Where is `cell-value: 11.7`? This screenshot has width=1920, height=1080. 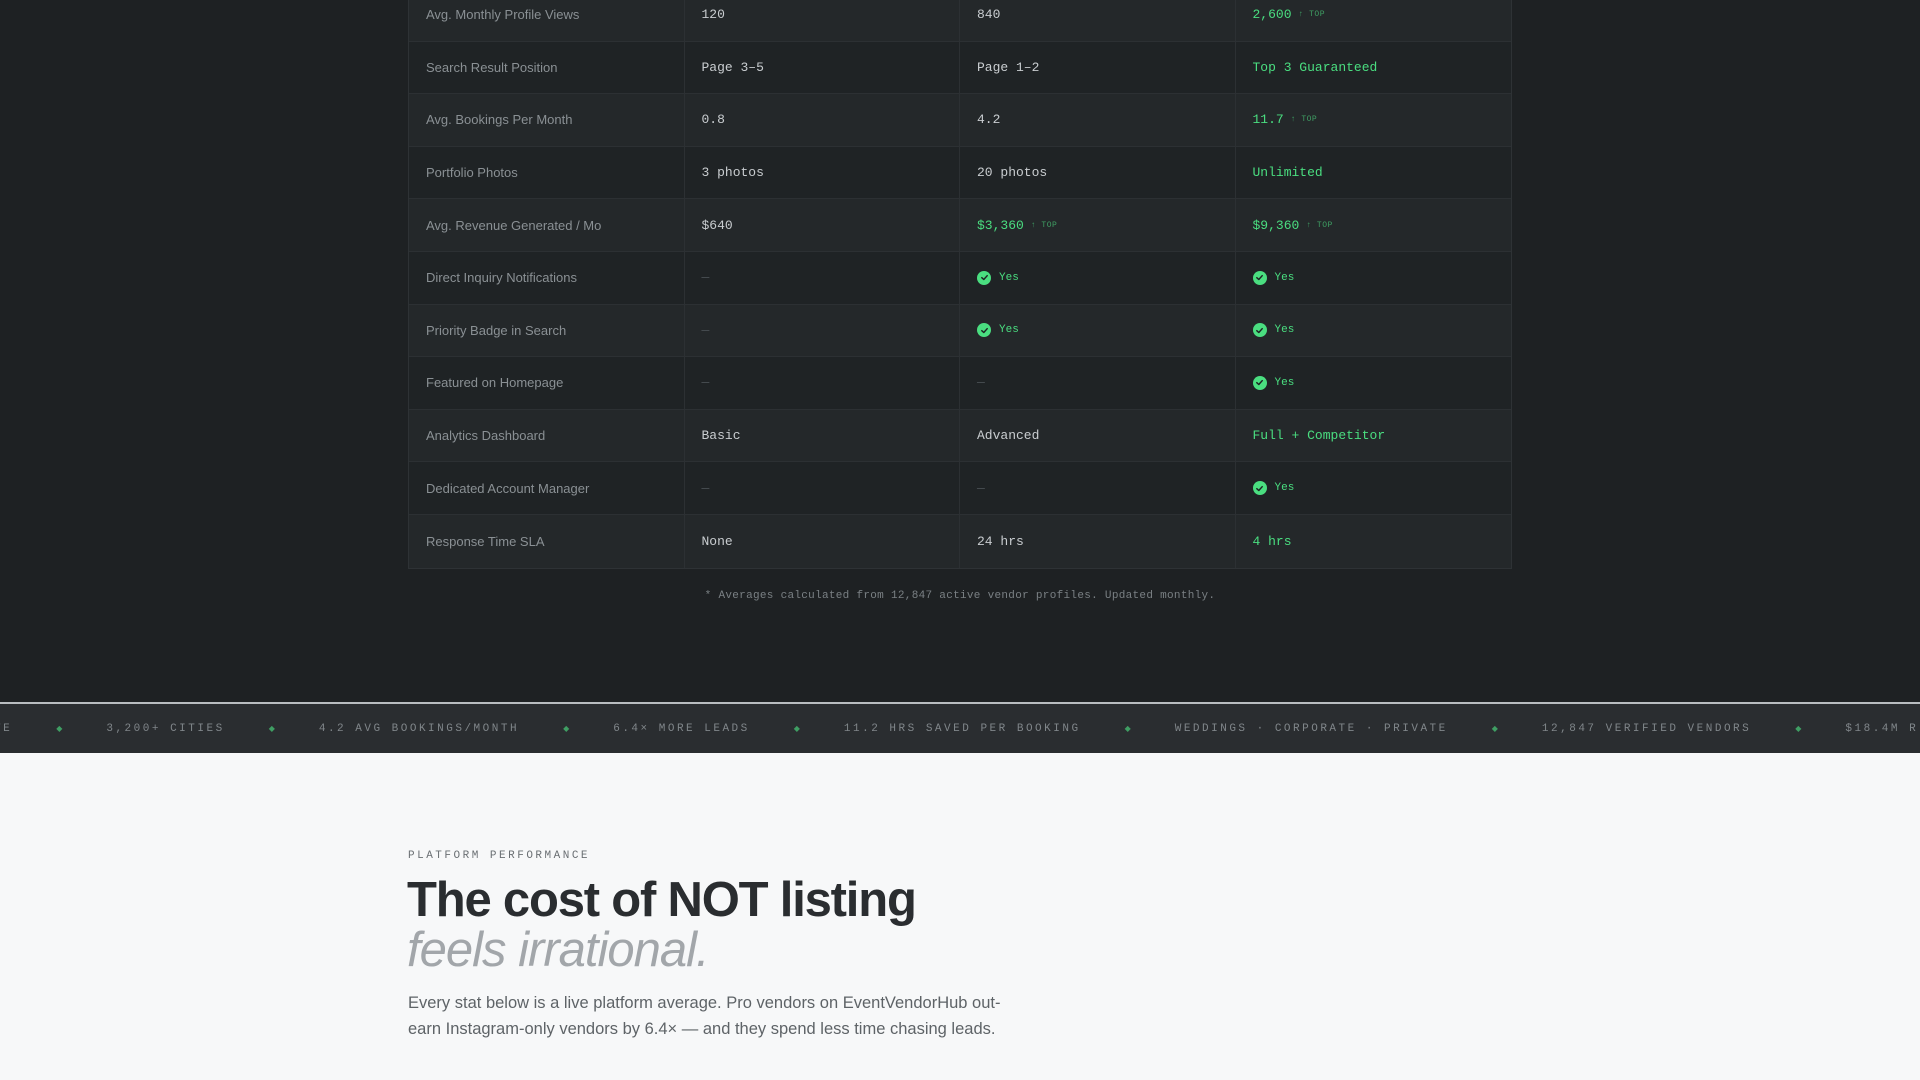 cell-value: 11.7 is located at coordinates (1268, 120).